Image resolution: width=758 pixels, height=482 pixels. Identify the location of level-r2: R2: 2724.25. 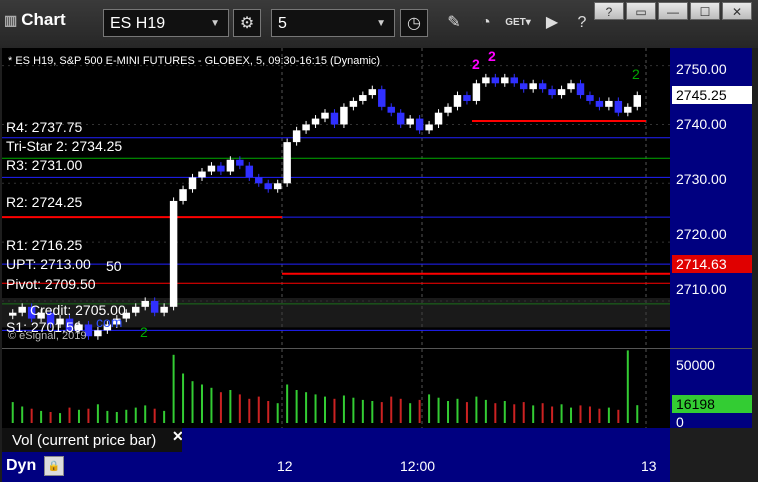
(44, 202).